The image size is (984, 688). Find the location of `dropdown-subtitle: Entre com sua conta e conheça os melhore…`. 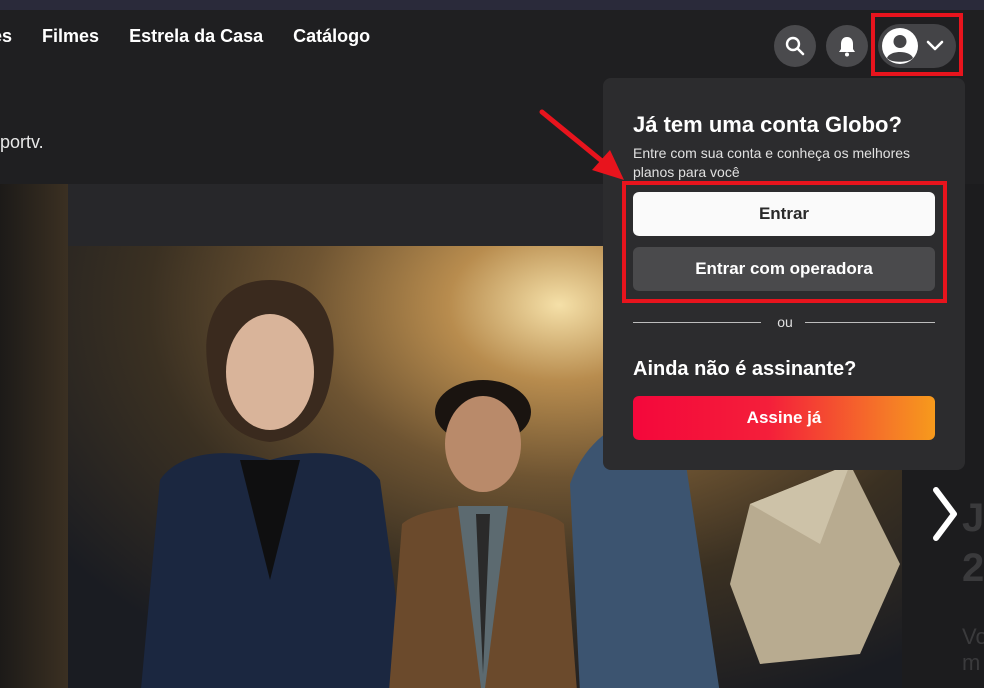

dropdown-subtitle: Entre com sua conta e conheça os melhore… is located at coordinates (772, 162).